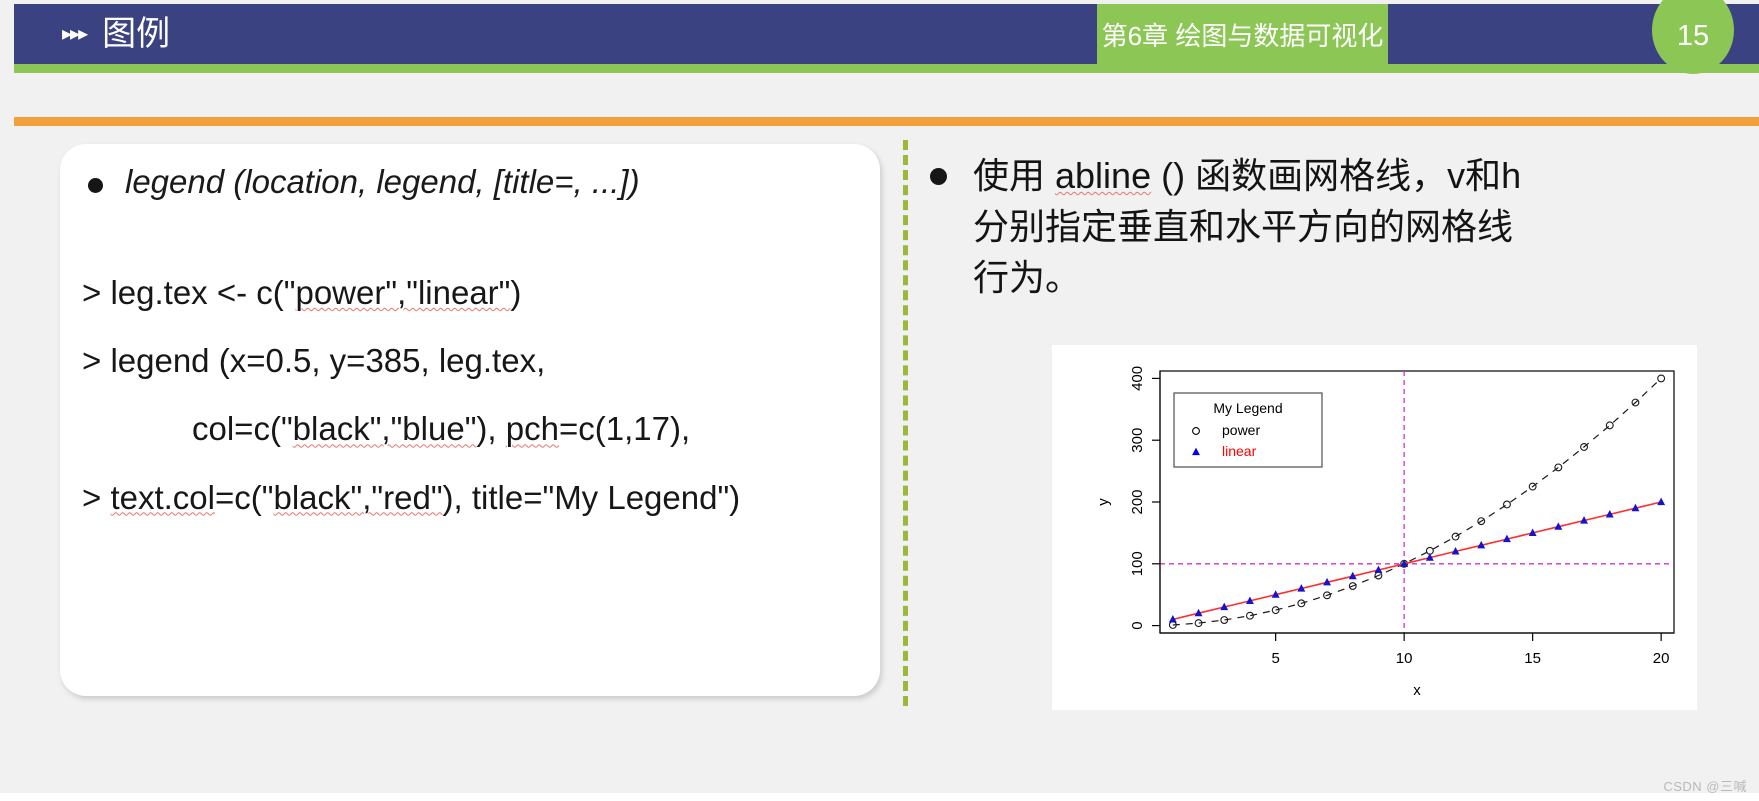 This screenshot has width=1759, height=801. I want to click on code-text: =c(", so click(244, 497).